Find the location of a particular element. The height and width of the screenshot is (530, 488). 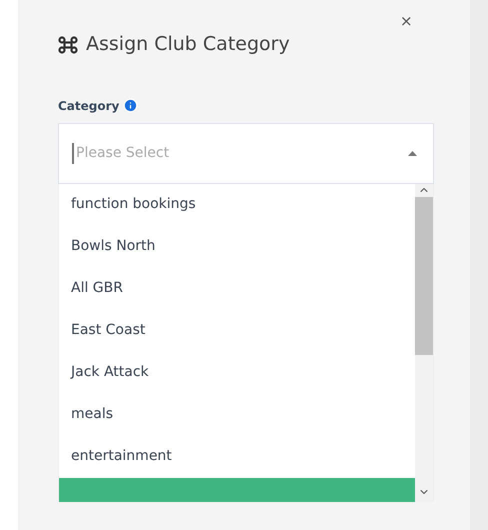

dropdown-option: Jack Attack is located at coordinates (237, 373).